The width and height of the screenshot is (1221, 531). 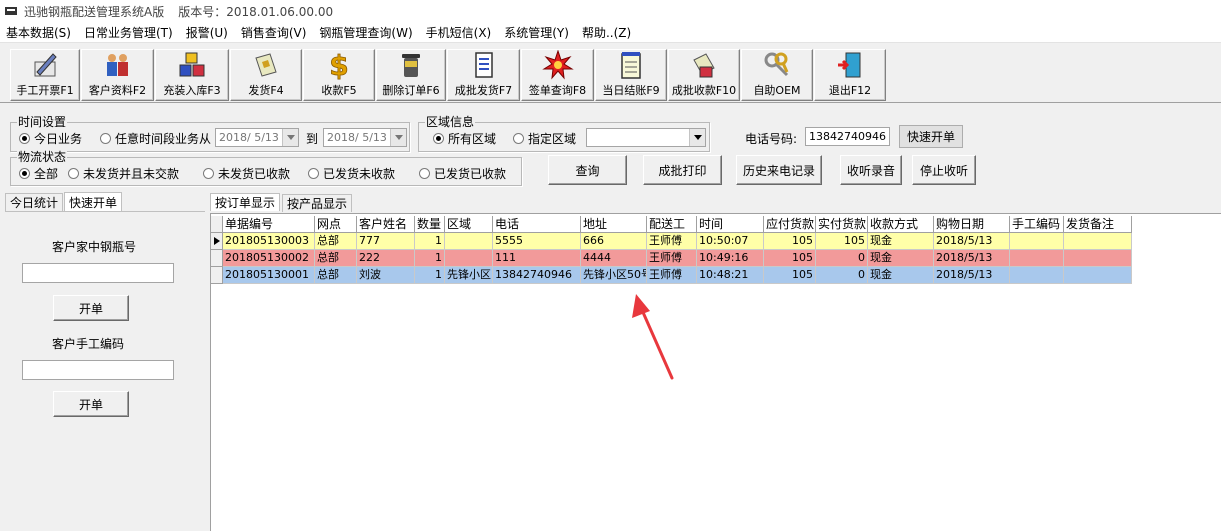 What do you see at coordinates (269, 258) in the screenshot?
I see `col-order-no-cell: 201805130002` at bounding box center [269, 258].